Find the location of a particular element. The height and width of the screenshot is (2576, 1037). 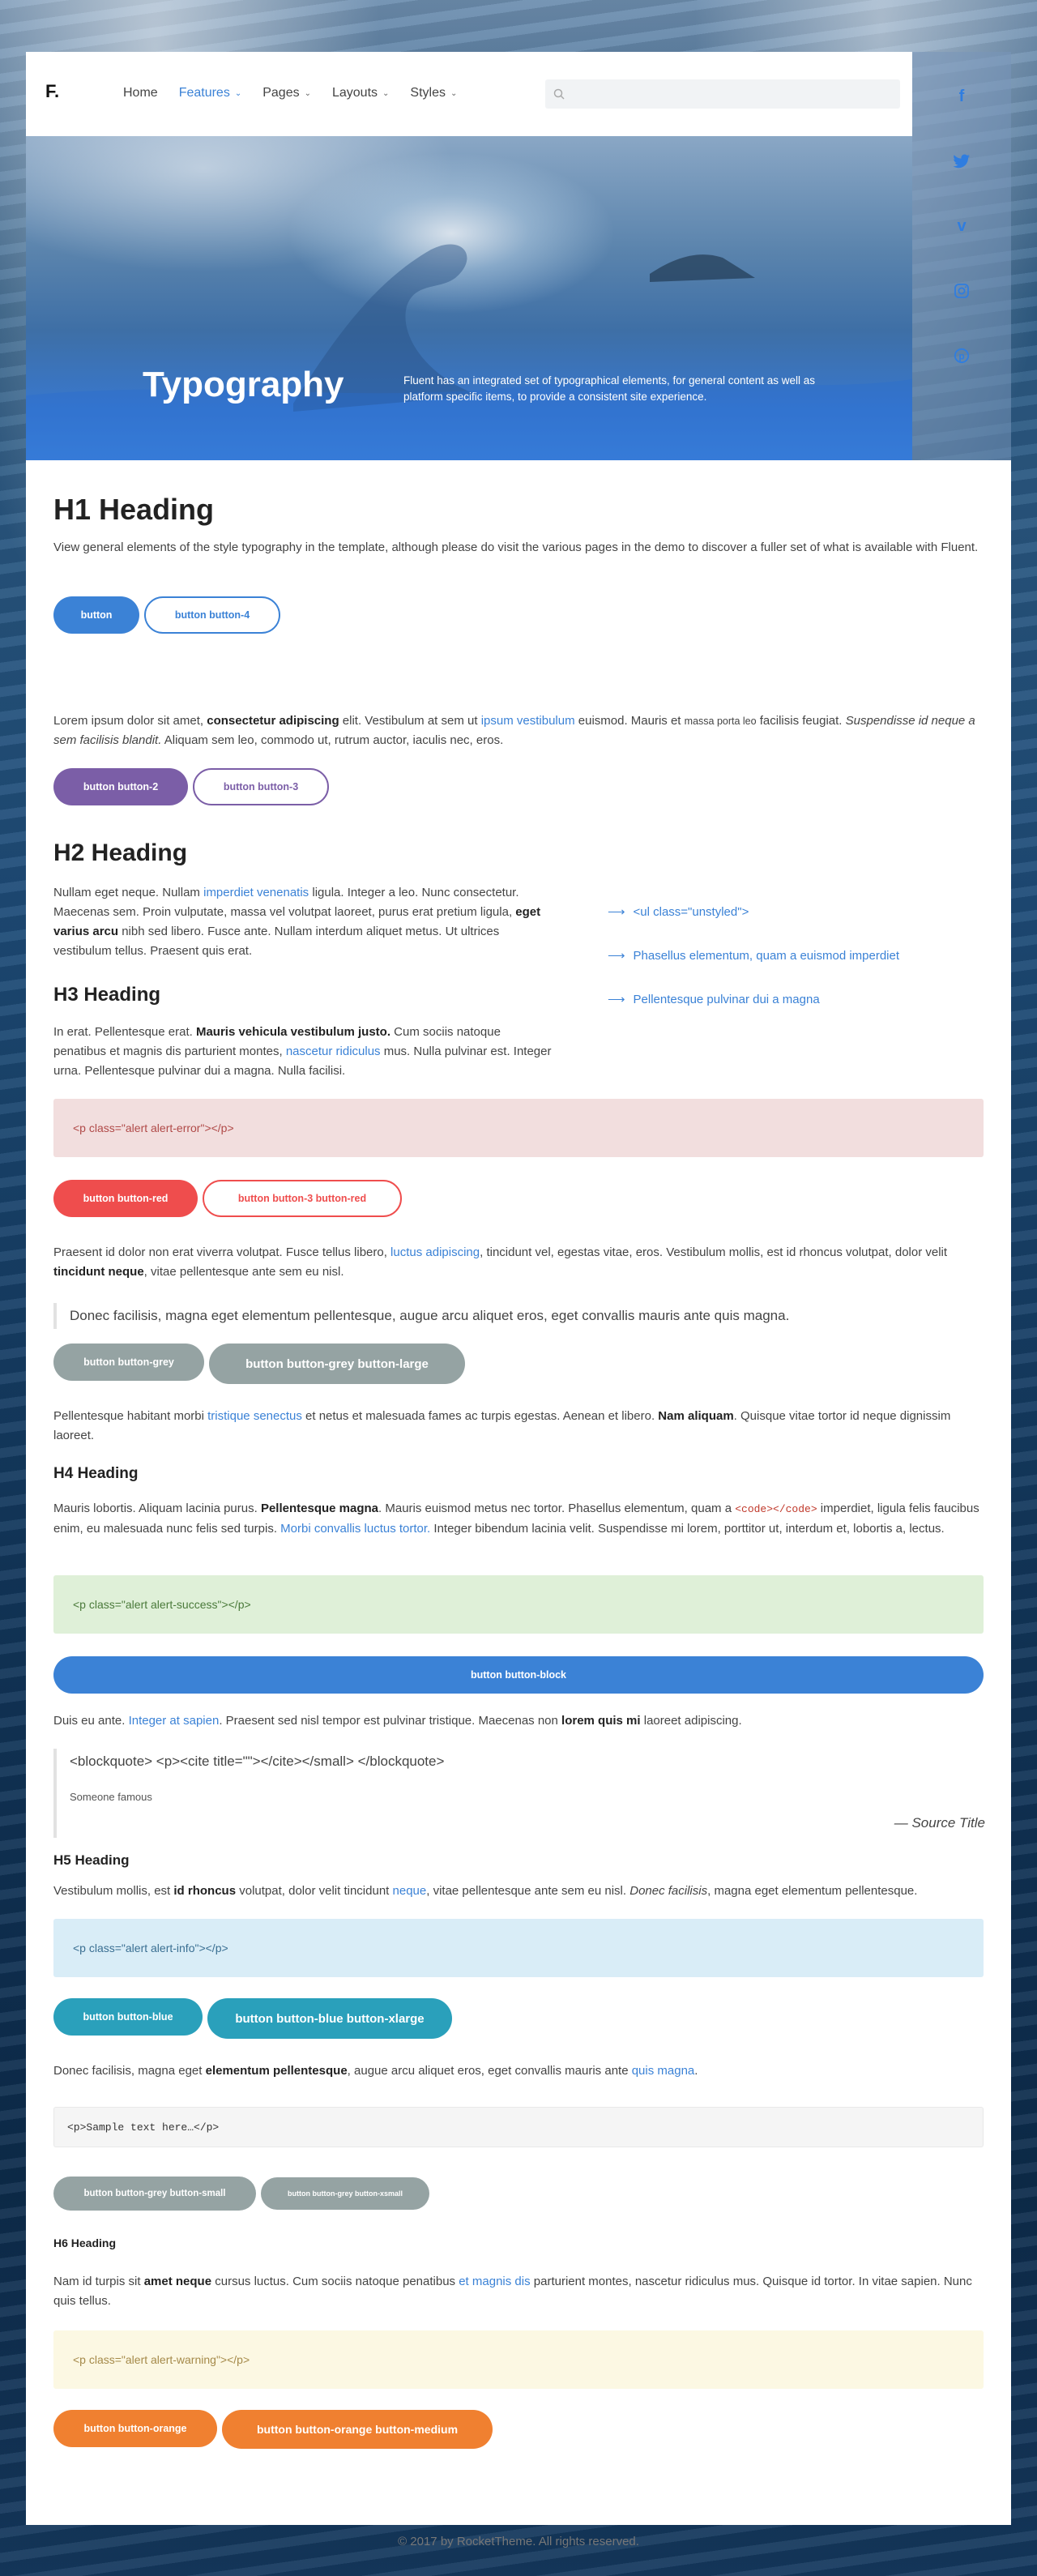

bold-text: Nam aliquam is located at coordinates (696, 1416).